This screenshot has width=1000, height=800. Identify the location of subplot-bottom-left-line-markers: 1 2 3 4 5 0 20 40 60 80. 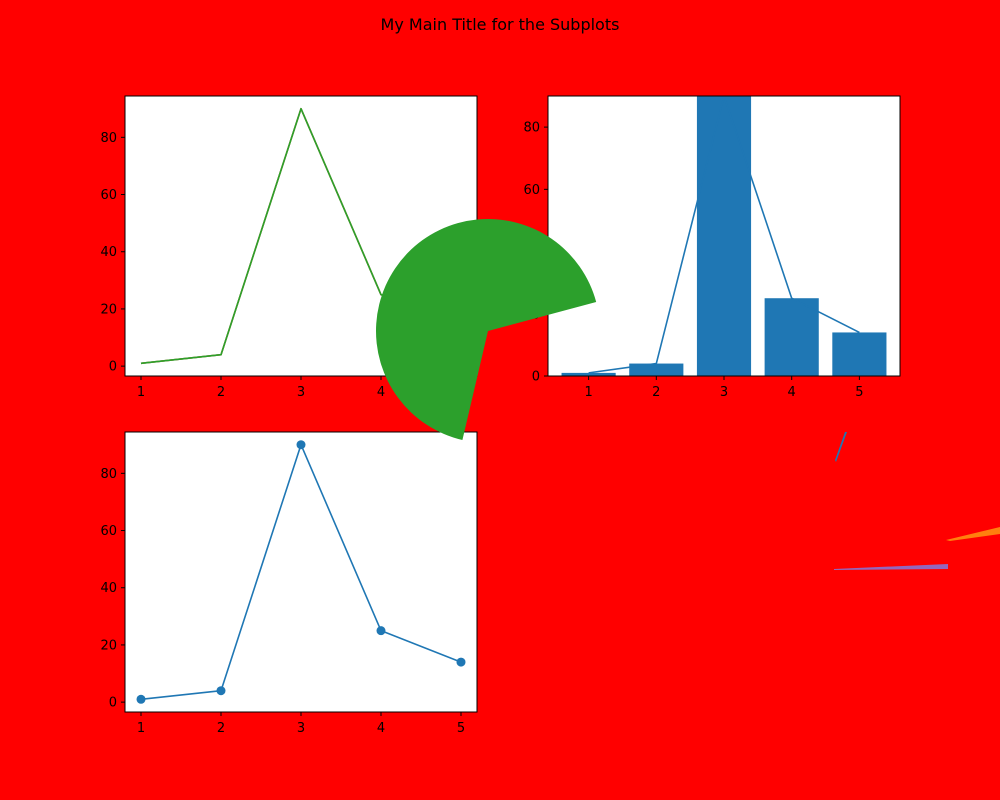
(289, 583).